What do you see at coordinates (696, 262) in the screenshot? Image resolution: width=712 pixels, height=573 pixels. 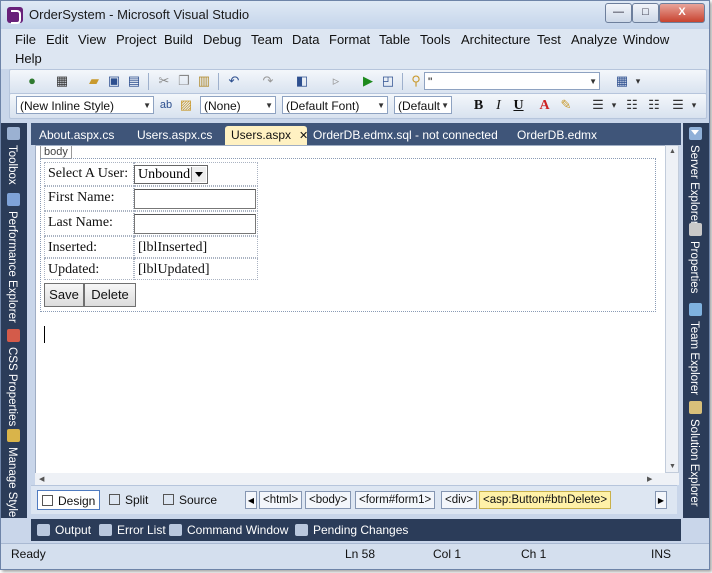 I see `properties-tab: Properties` at bounding box center [696, 262].